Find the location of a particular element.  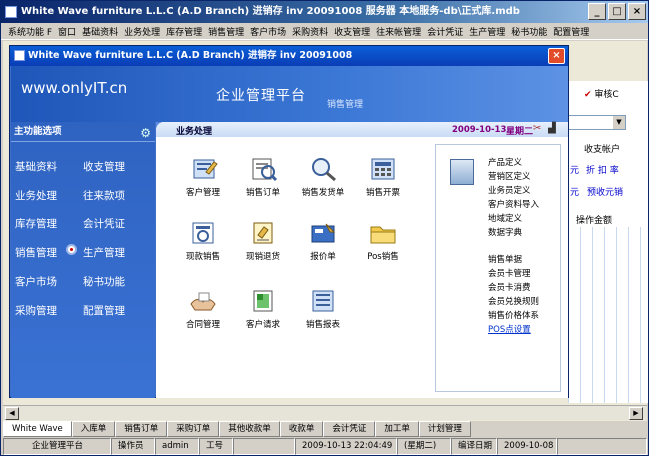

status-operator: admin is located at coordinates (177, 446).